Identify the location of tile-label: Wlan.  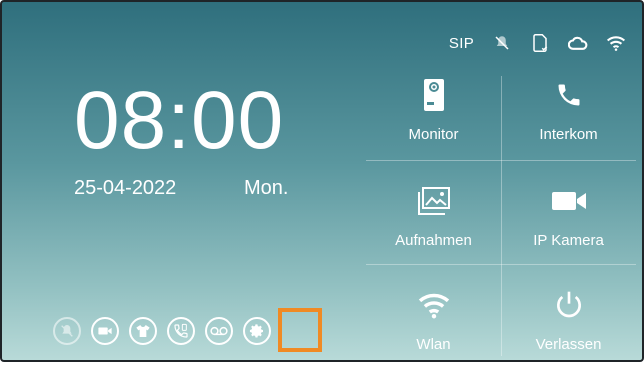
(433, 344).